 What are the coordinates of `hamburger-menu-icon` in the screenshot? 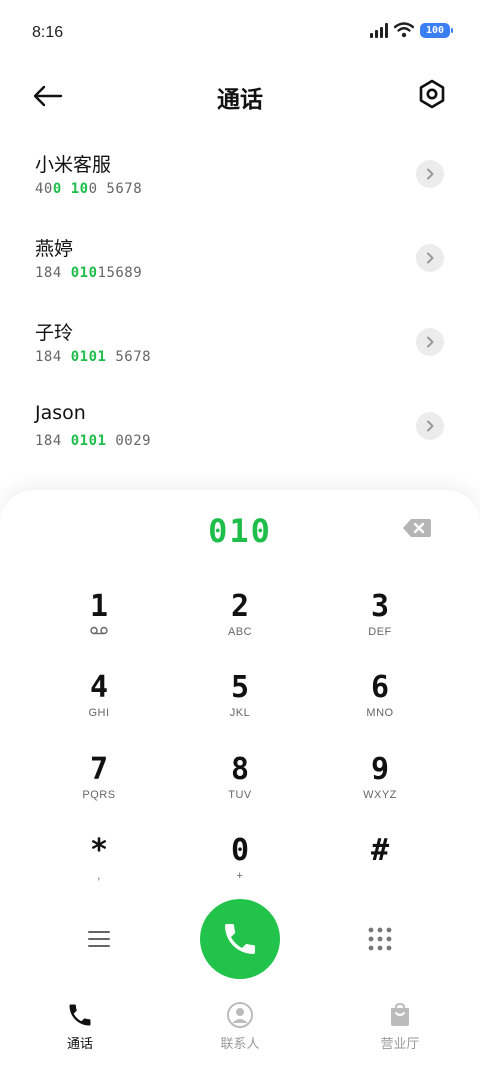 It's located at (99, 939).